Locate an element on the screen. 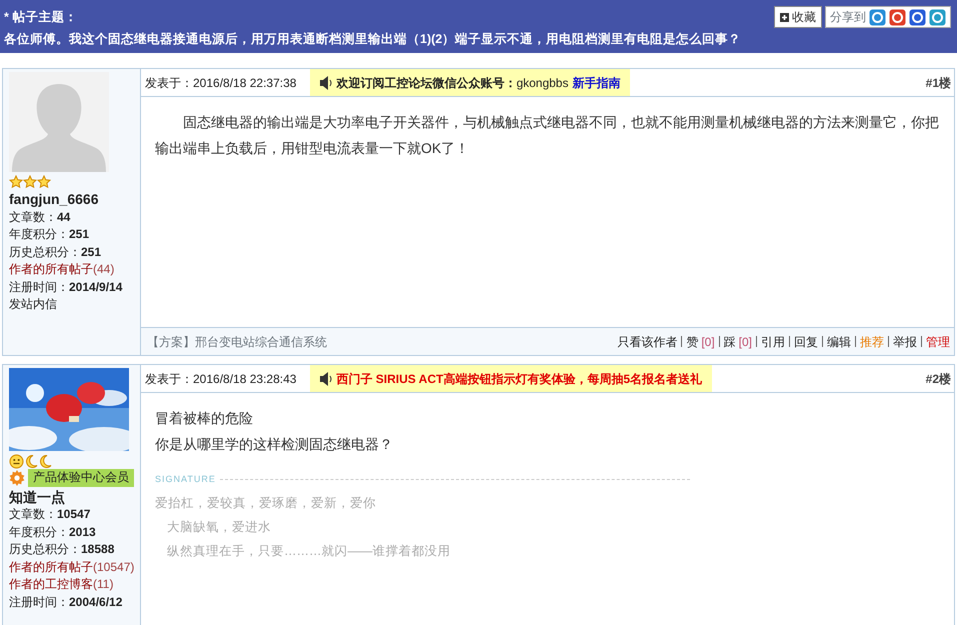  floor-number: #1楼 is located at coordinates (939, 83).